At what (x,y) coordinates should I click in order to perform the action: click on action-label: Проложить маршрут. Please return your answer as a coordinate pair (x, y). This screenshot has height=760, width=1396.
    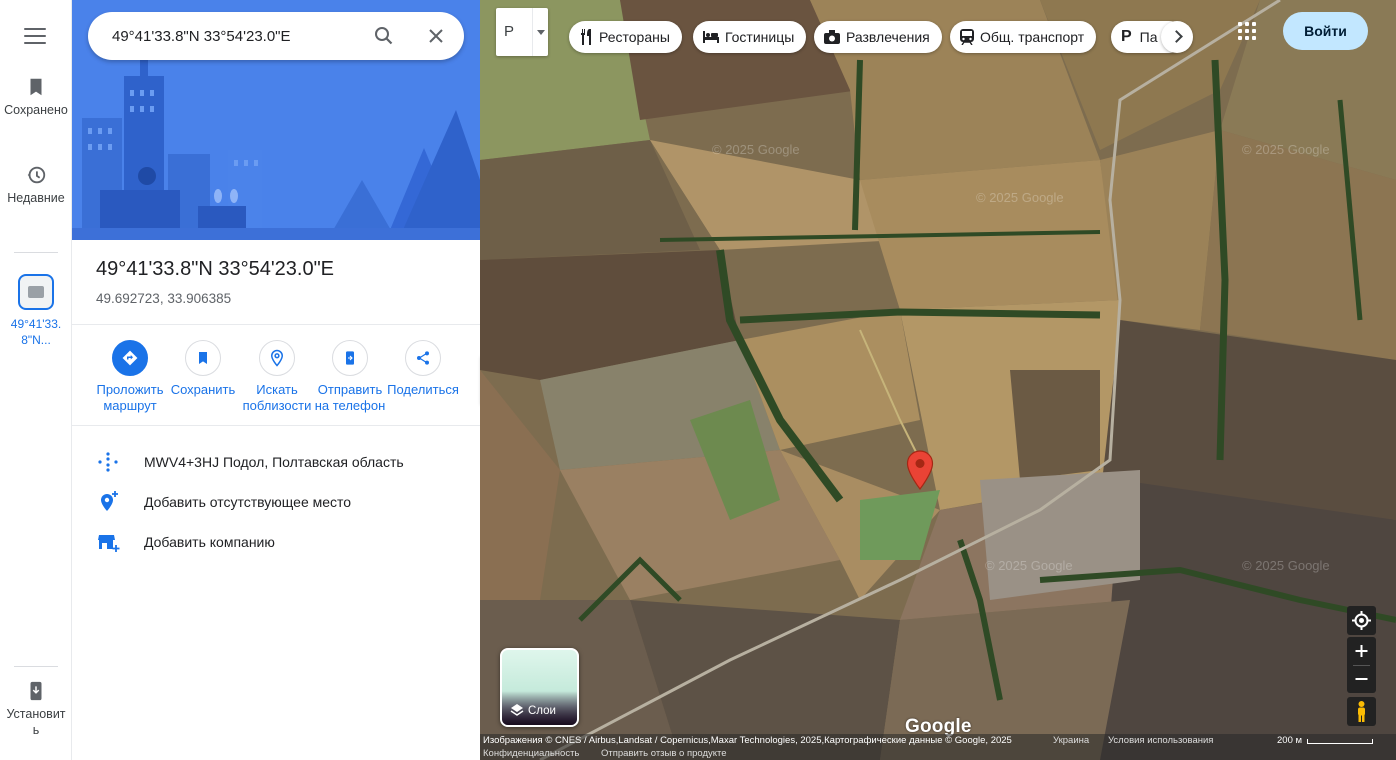
    Looking at the image, I should click on (130, 397).